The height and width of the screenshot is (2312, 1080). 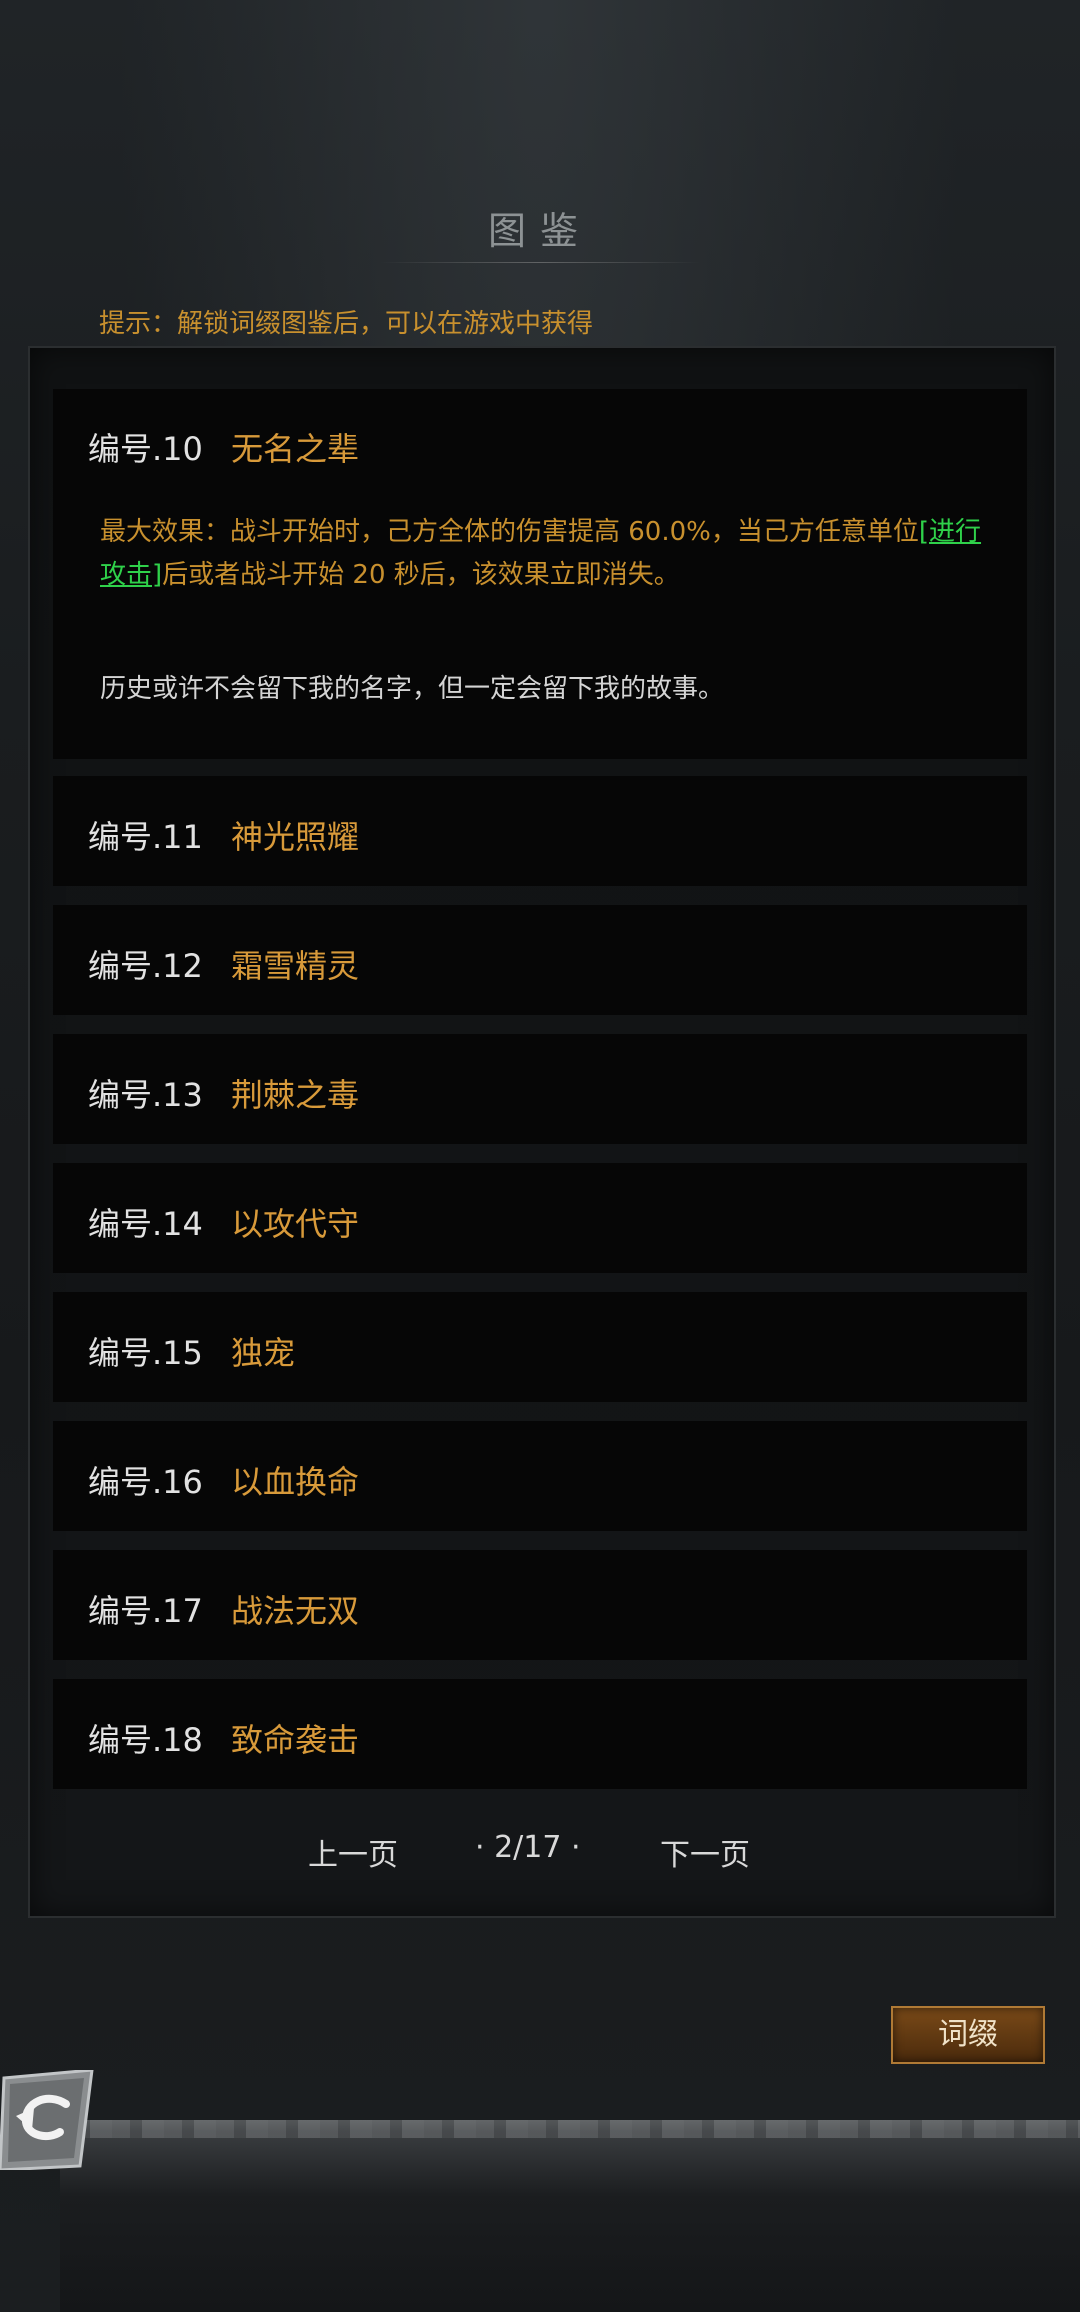 What do you see at coordinates (540, 831) in the screenshot?
I see `entry-row-11: 编号.11 神光照耀` at bounding box center [540, 831].